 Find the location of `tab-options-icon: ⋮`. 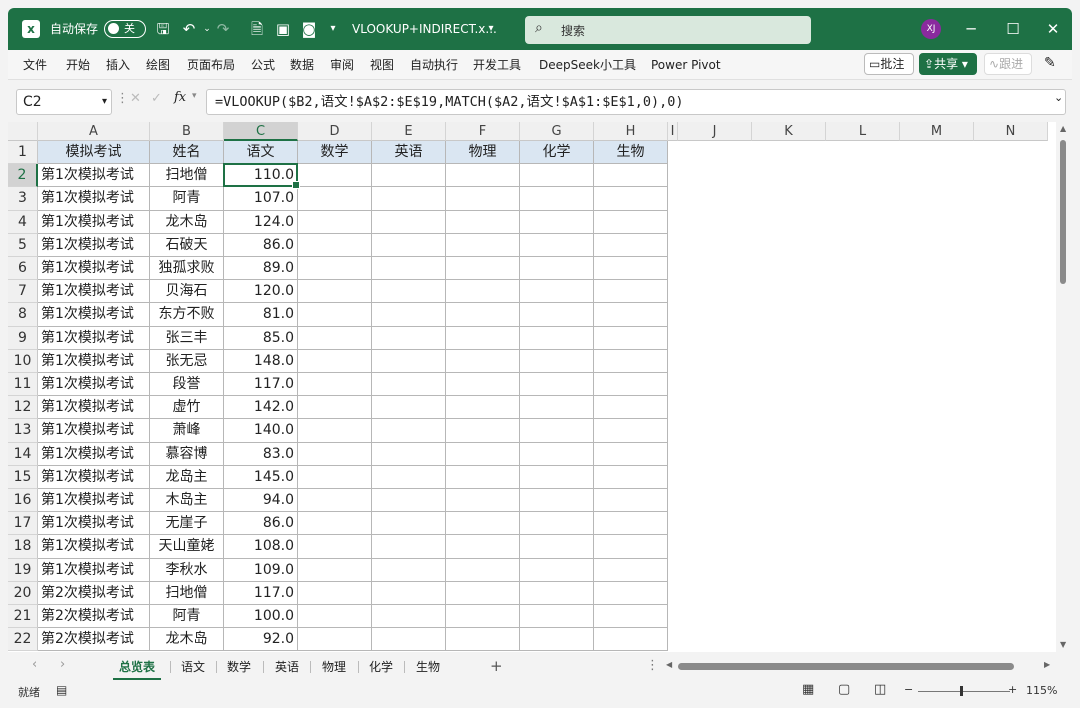

tab-options-icon: ⋮ is located at coordinates (652, 665).